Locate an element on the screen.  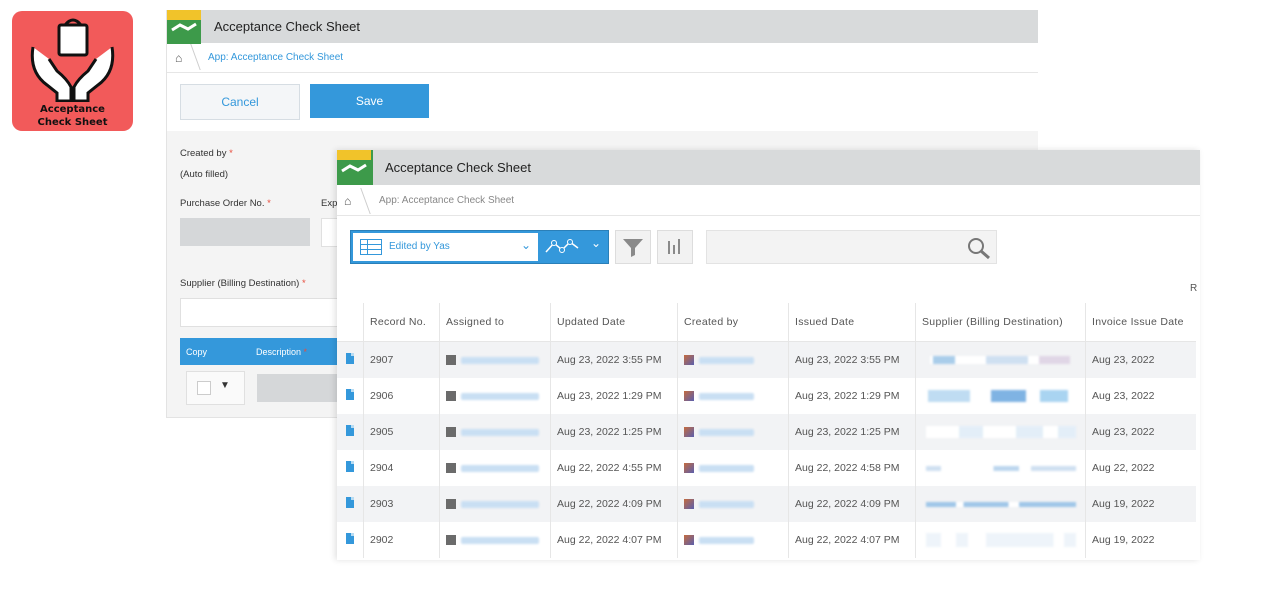
created-by-label: Created by * is located at coordinates (206, 153).